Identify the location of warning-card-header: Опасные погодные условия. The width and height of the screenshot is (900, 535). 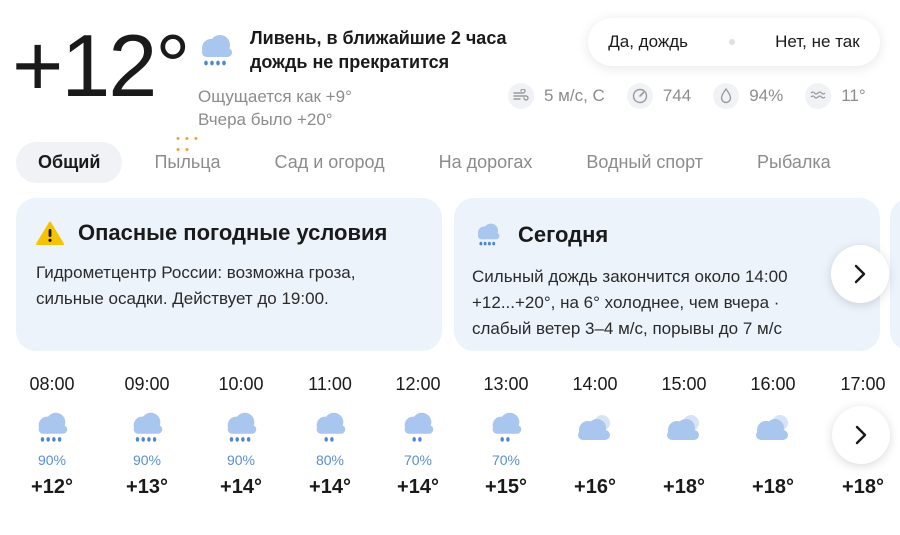
(229, 233).